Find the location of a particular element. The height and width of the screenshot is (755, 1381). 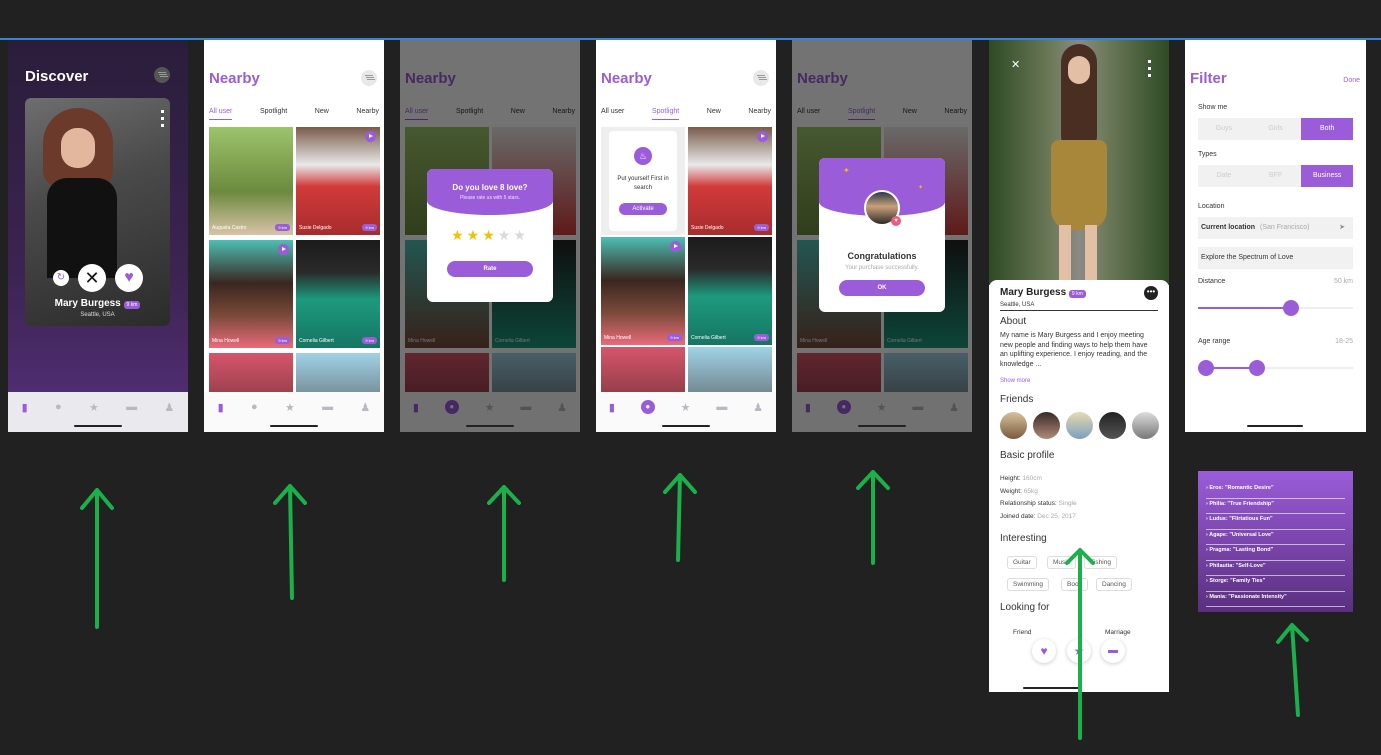

tile-name: Augusta Castro is located at coordinates (229, 228).